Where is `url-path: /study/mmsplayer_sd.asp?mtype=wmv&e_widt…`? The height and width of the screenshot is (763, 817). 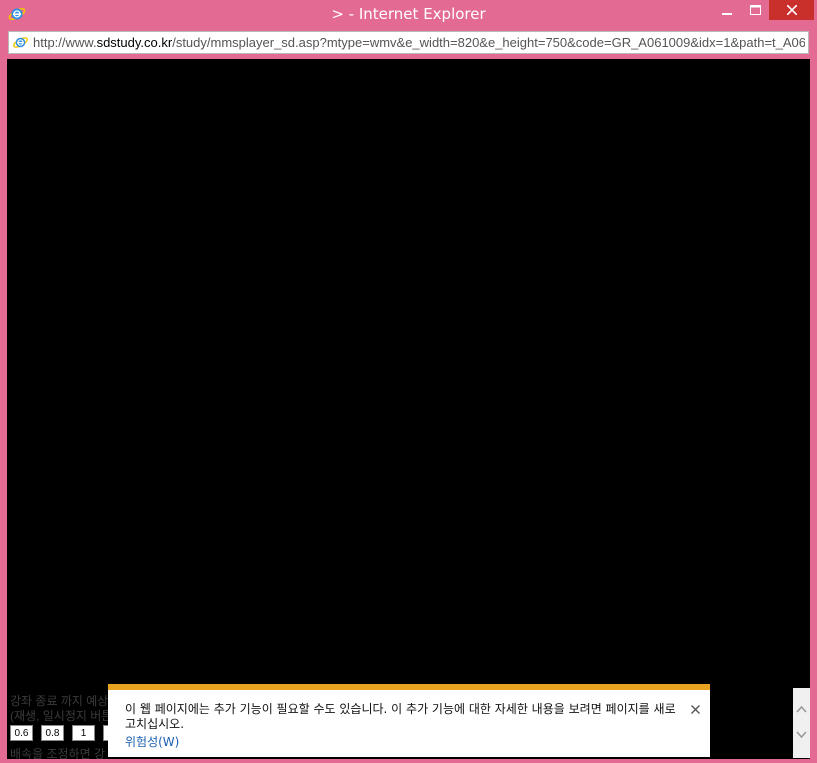
url-path: /study/mmsplayer_sd.asp?mtype=wmv&e_widt… is located at coordinates (488, 42).